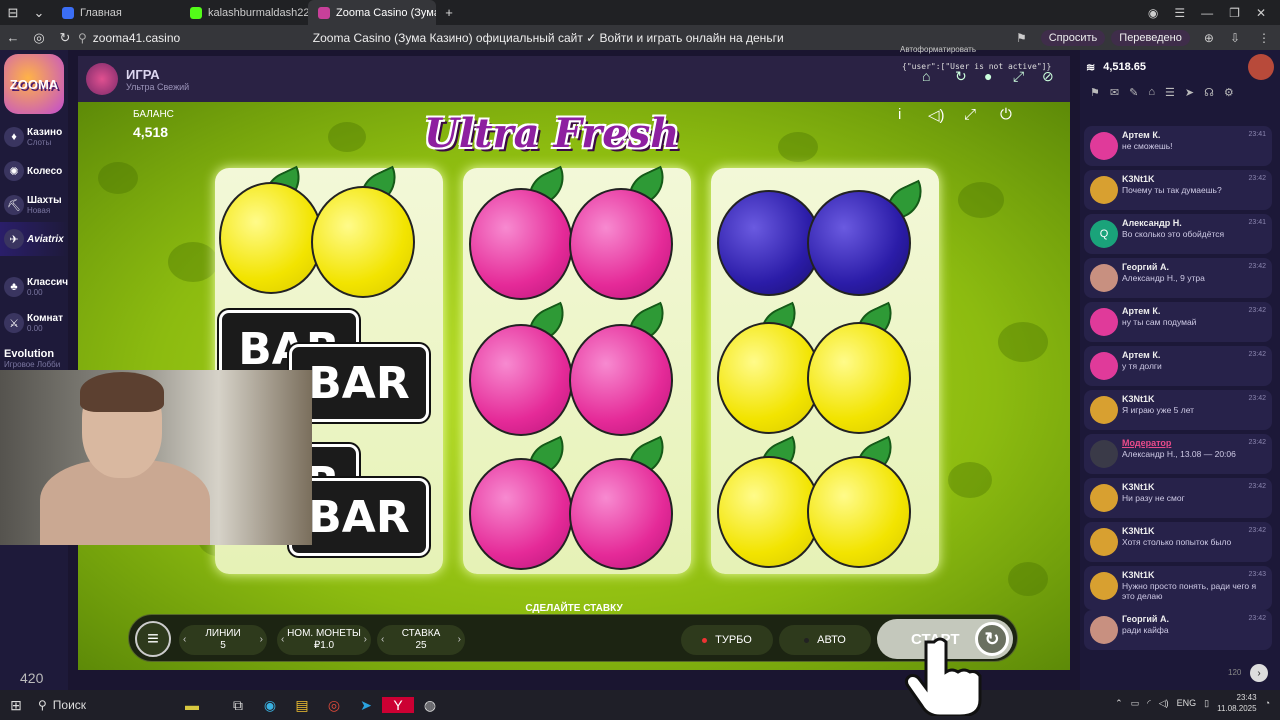 The image size is (1280, 720). What do you see at coordinates (825, 640) in the screenshot?
I see `auto-button: АВТО` at bounding box center [825, 640].